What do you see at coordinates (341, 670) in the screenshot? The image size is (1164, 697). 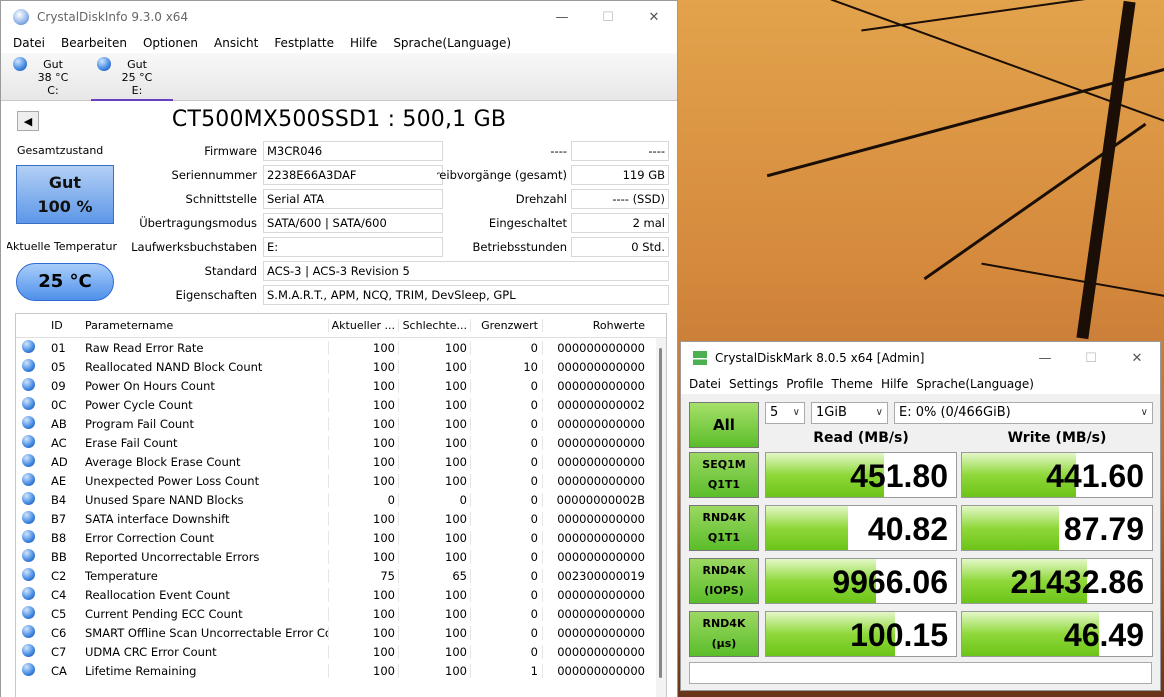 I see `table-row: CA Lifetime Remaining 100 100 1 000000000000` at bounding box center [341, 670].